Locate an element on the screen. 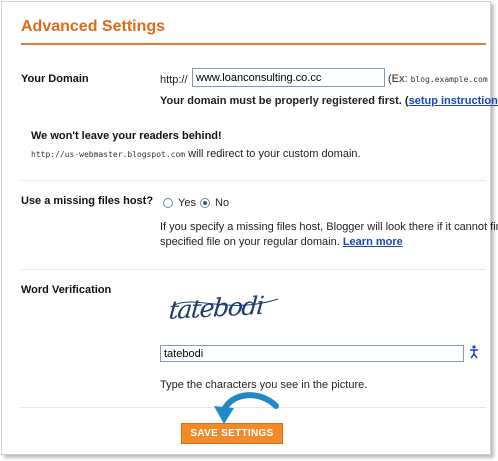 The image size is (498, 461). domain-example: (Ex: blog.example.com is located at coordinates (438, 79).